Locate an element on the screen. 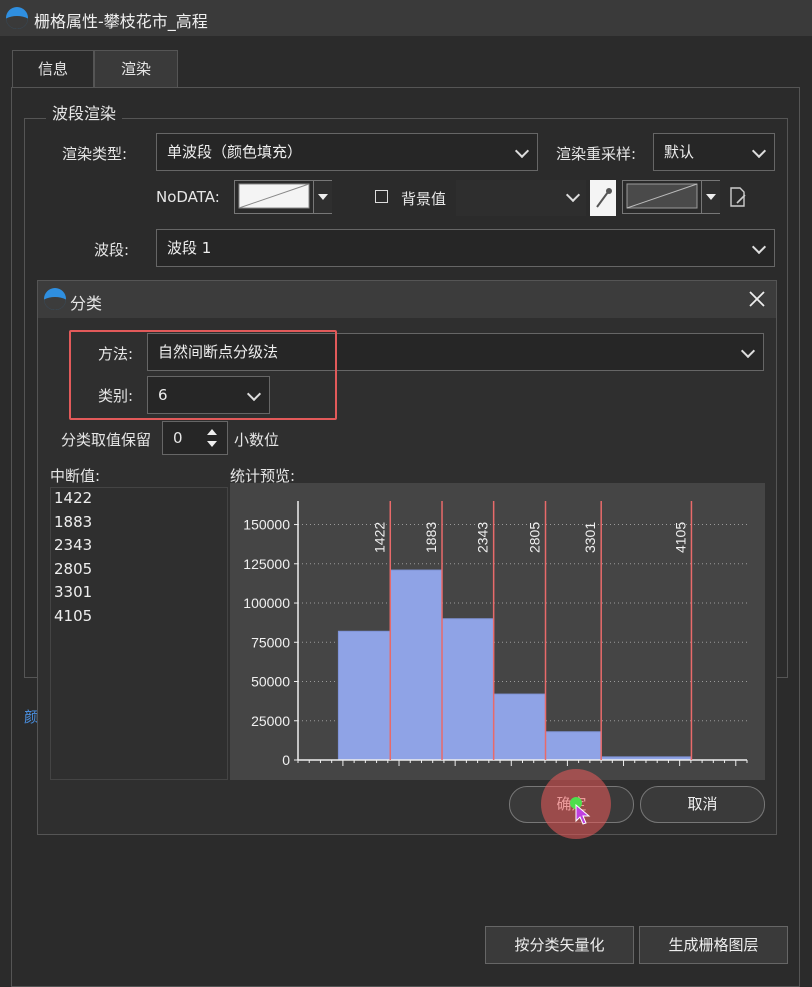 The width and height of the screenshot is (812, 987). decimal-suffix: 小数位 is located at coordinates (257, 440).